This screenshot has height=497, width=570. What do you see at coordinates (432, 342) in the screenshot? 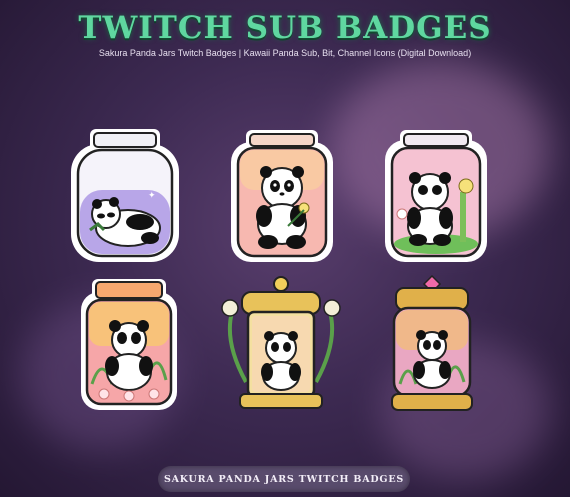
I see `gem-jar-panda-icon` at bounding box center [432, 342].